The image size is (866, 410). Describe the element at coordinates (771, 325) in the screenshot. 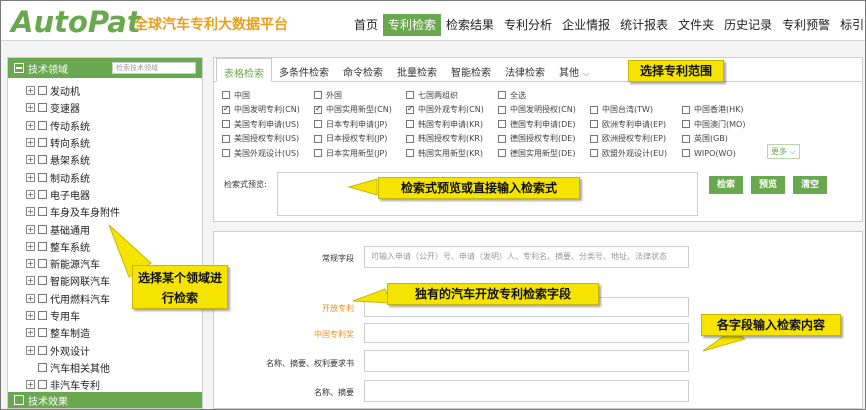

I see `callout-fields: 各字段输入检索内容` at that location.